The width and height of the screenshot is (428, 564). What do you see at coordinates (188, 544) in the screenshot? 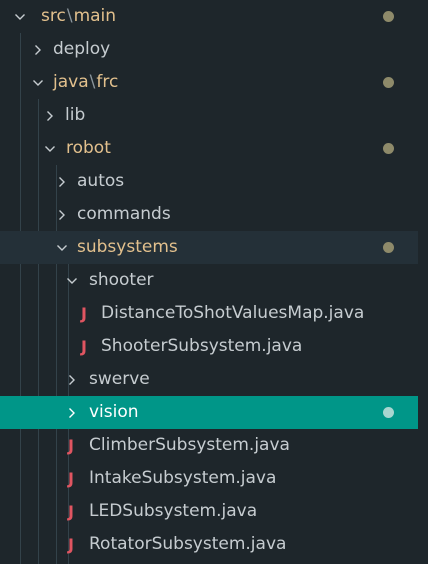
I see `file-label: RotatorSubsystem.java` at bounding box center [188, 544].